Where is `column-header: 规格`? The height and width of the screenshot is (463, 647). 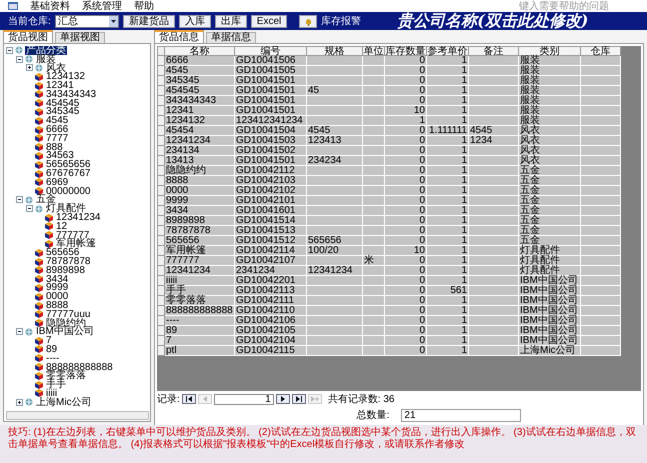
column-header: 规格 is located at coordinates (335, 51).